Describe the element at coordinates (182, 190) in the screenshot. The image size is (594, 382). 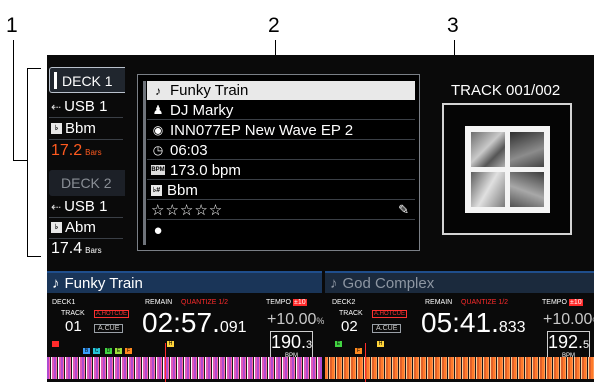
I see `track-key: Bbm` at that location.